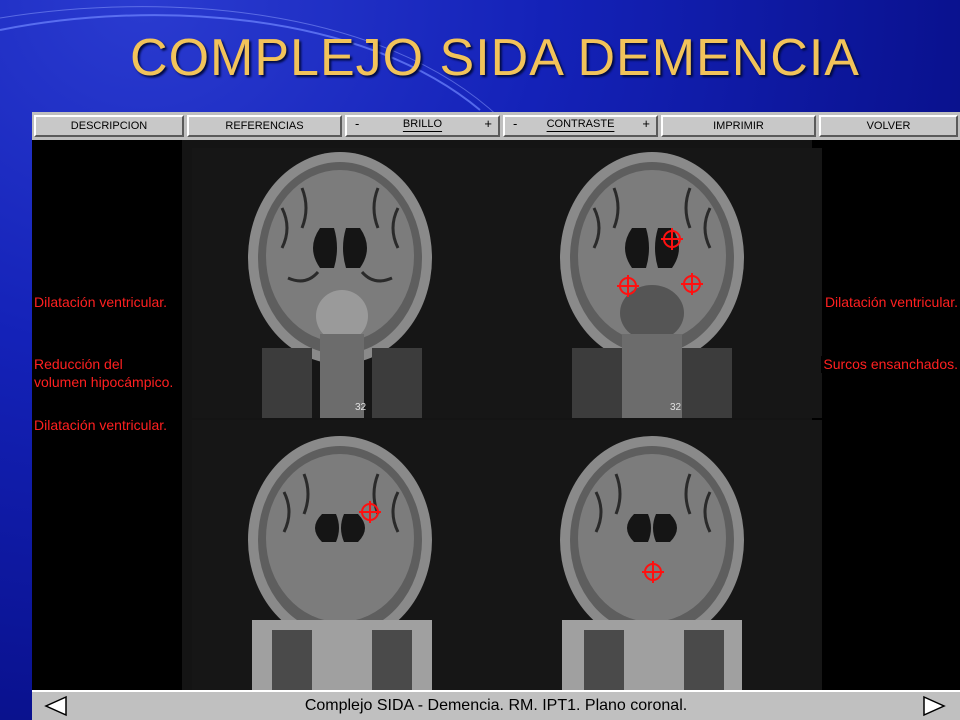  I want to click on brillo-minus-button: -, so click(357, 124).